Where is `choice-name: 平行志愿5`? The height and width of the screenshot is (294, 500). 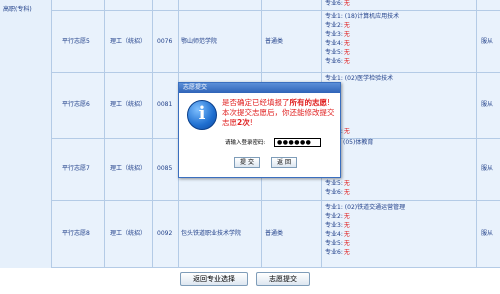
choice-name: 平行志愿5 is located at coordinates (76, 41).